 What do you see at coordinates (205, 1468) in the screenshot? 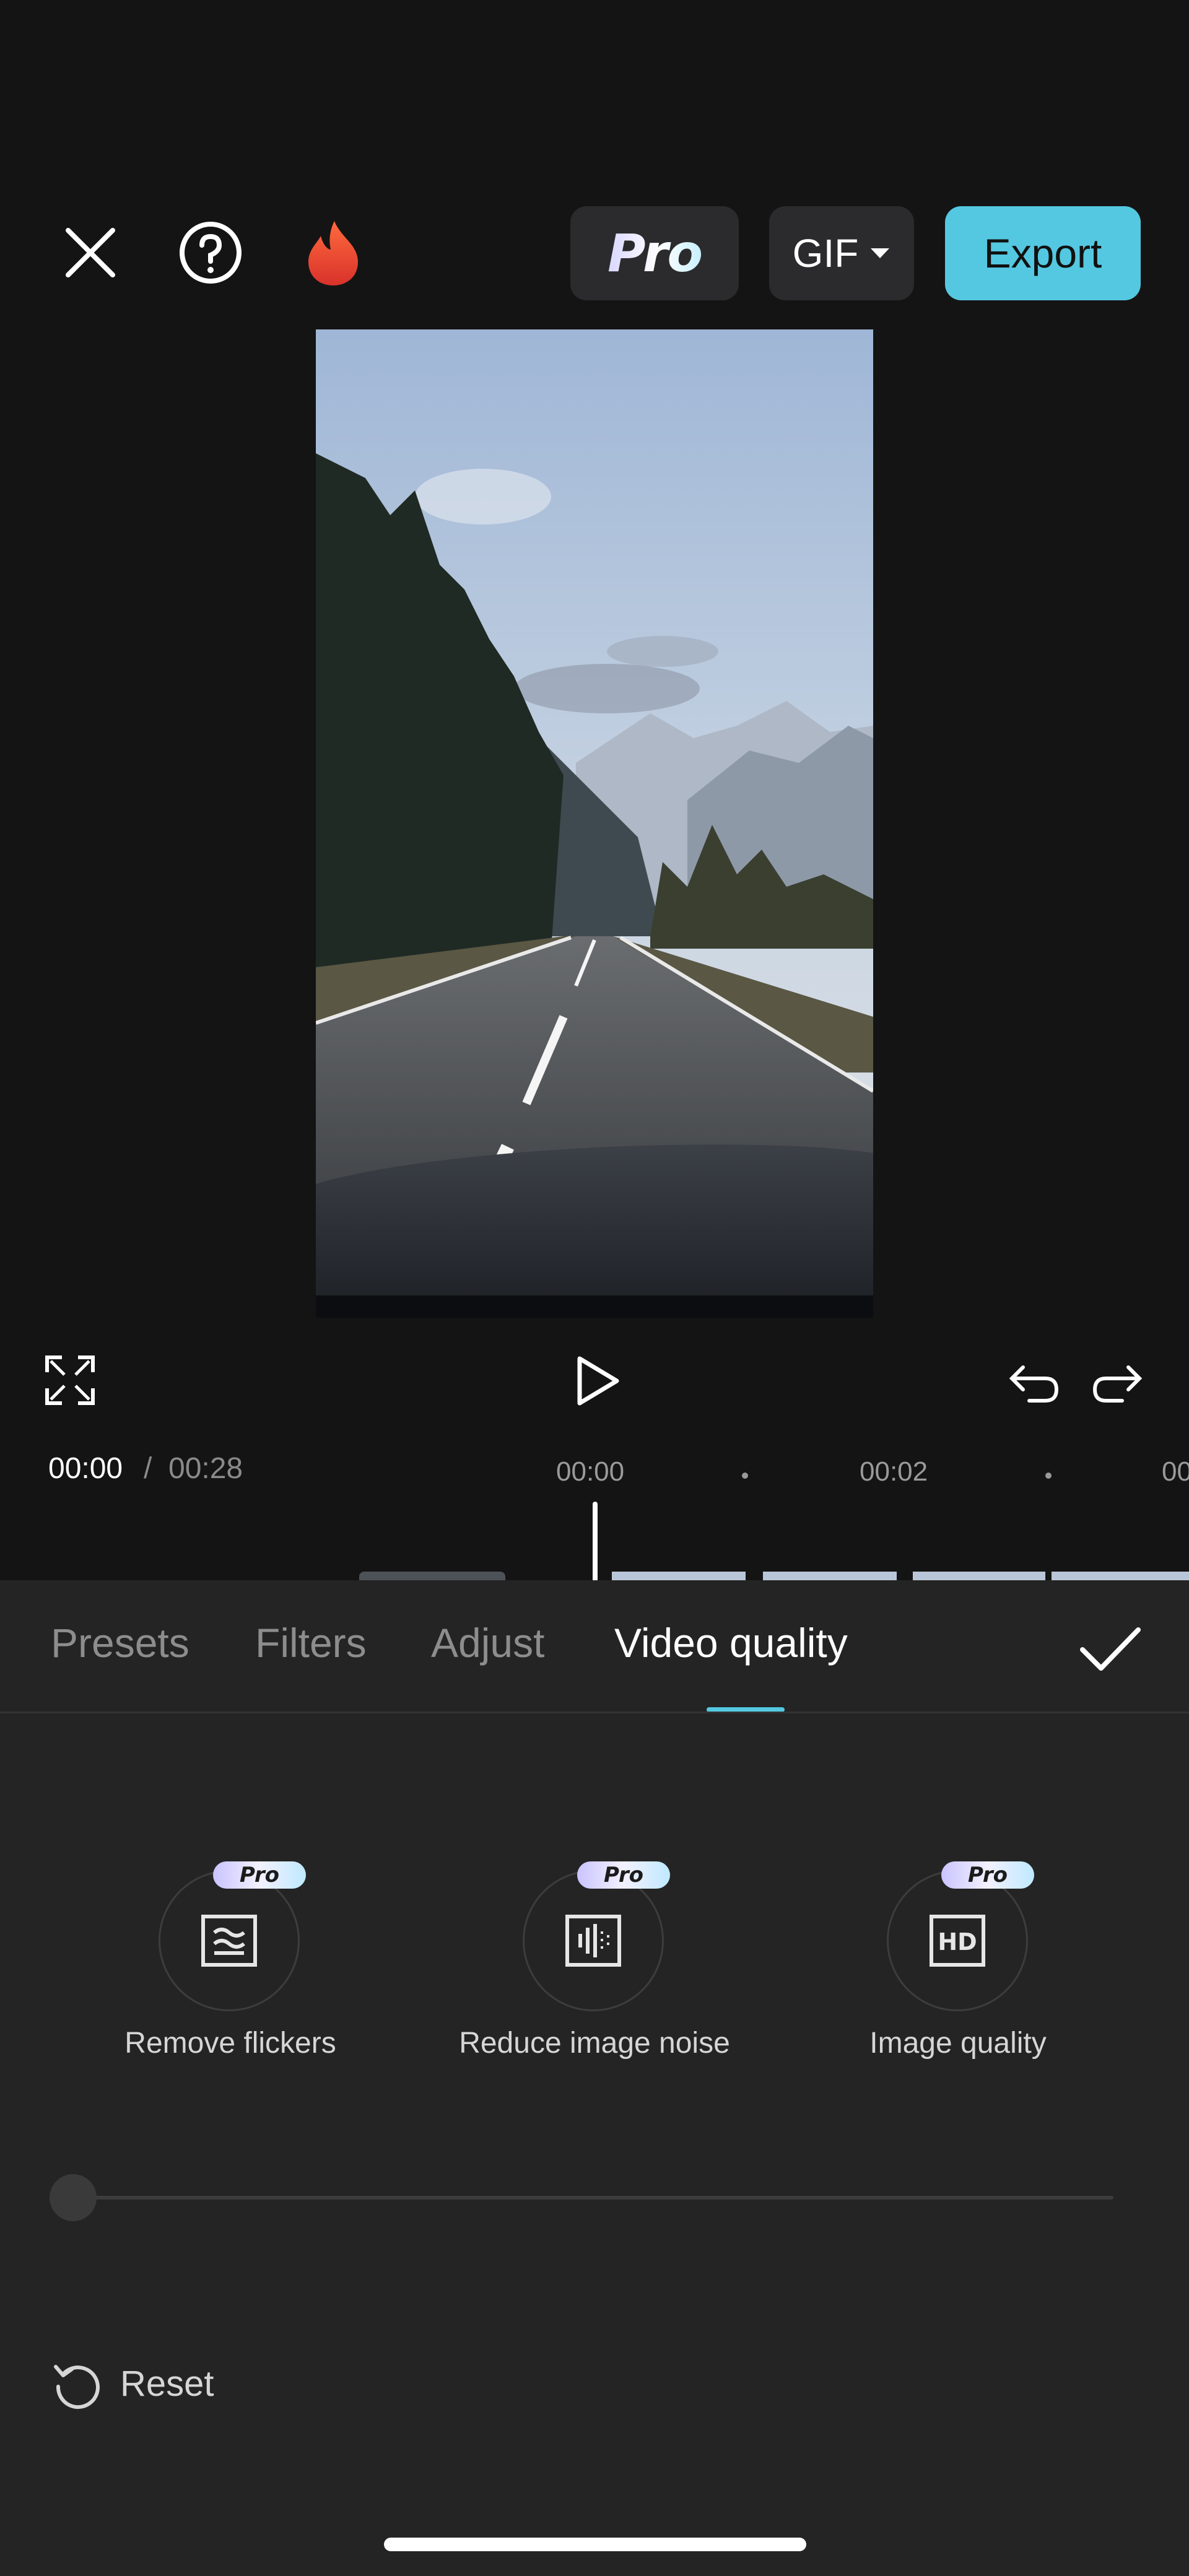
I see `total-time: 00:28` at bounding box center [205, 1468].